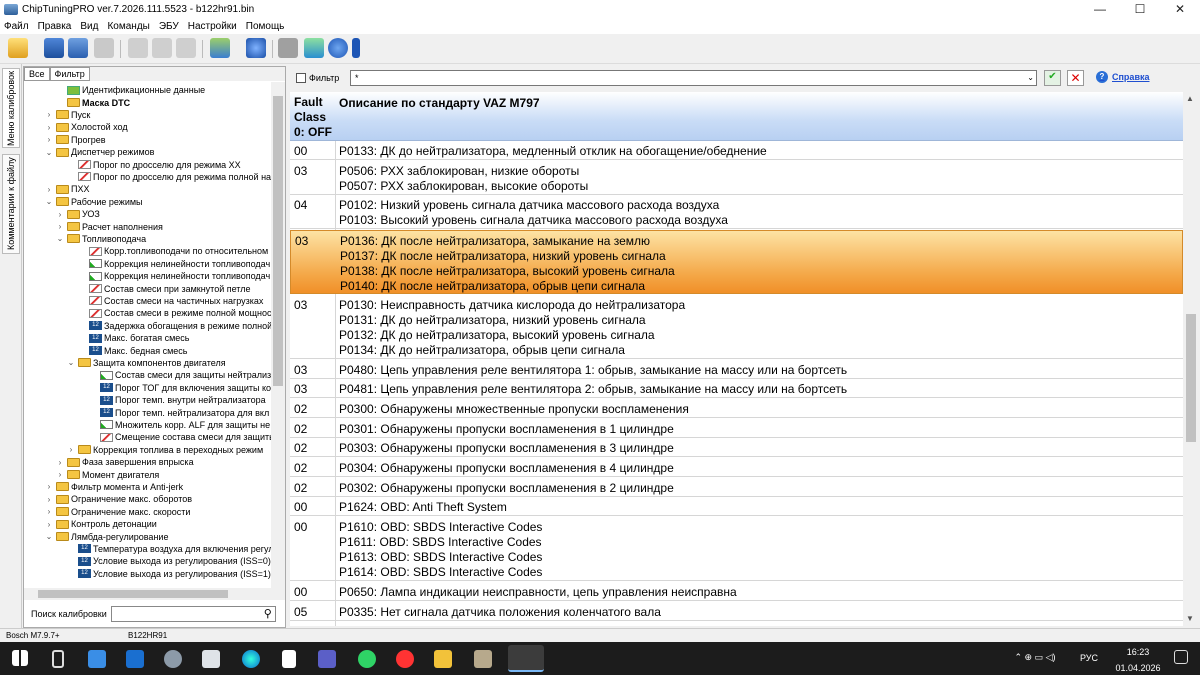  I want to click on tree-node: Состав смеси для защиты нейтрализ, so click(180, 375).